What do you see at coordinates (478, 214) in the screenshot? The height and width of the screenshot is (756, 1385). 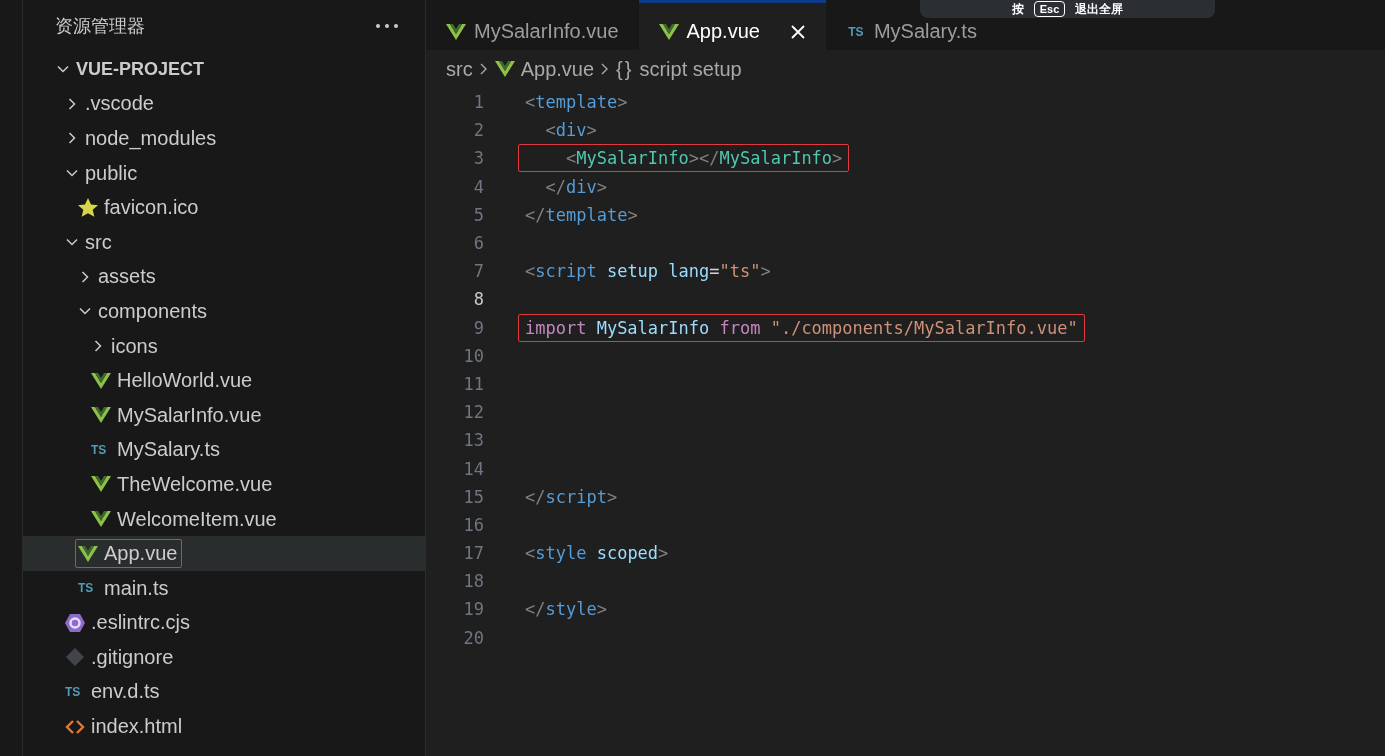 I see `line-number: 5` at bounding box center [478, 214].